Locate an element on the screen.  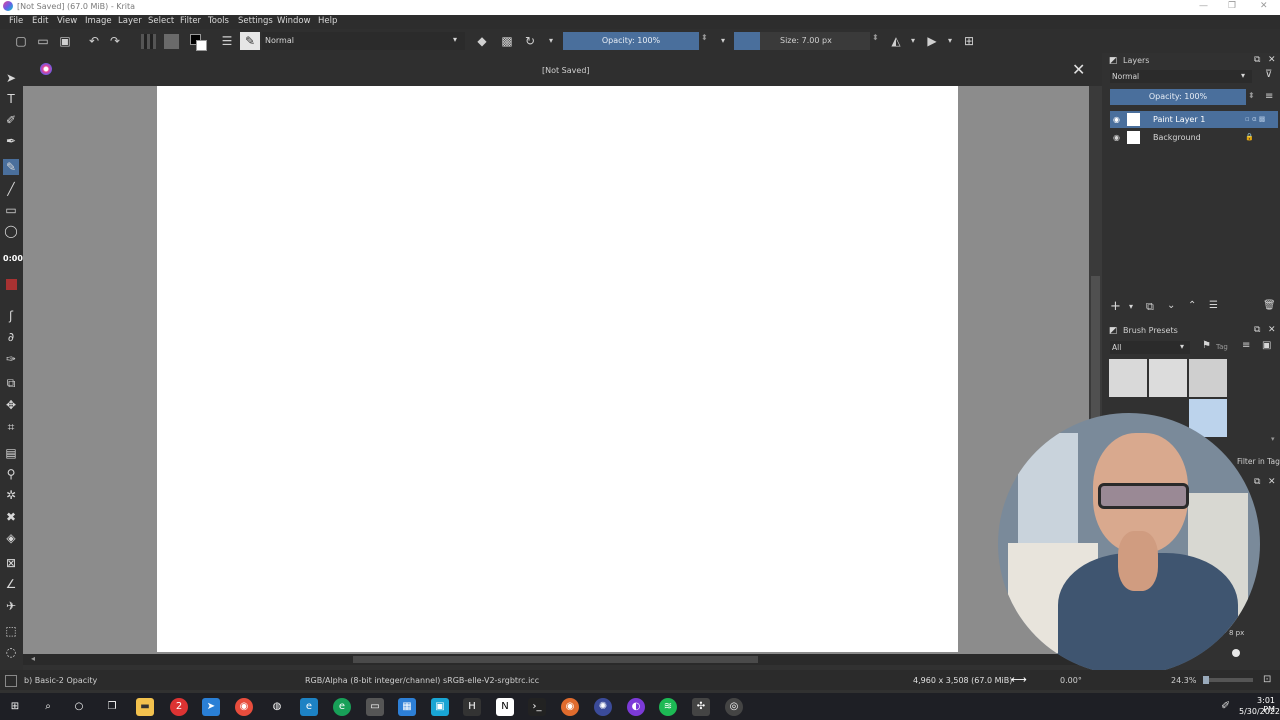
duplicate-layer-icon: ⧉ is located at coordinates (1150, 307).